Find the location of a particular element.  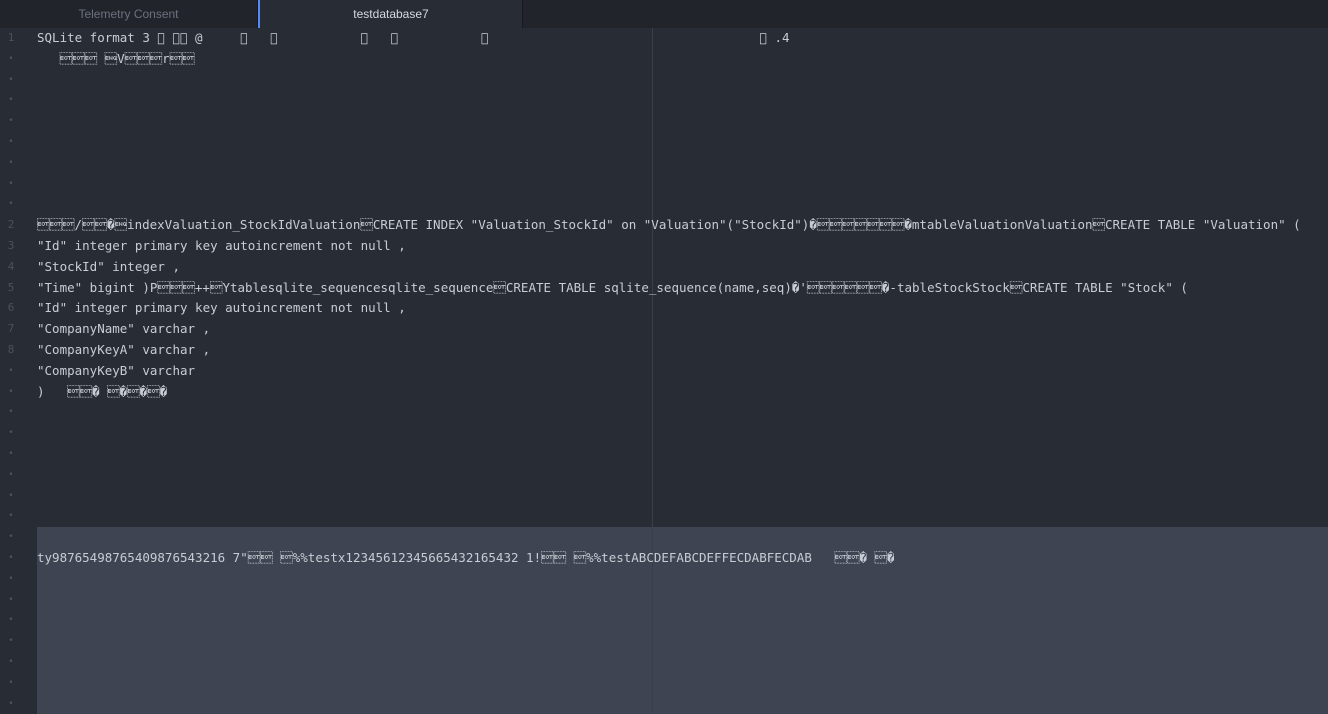

tab-telemetry-consent: Telemetry Consent is located at coordinates (129, 14).